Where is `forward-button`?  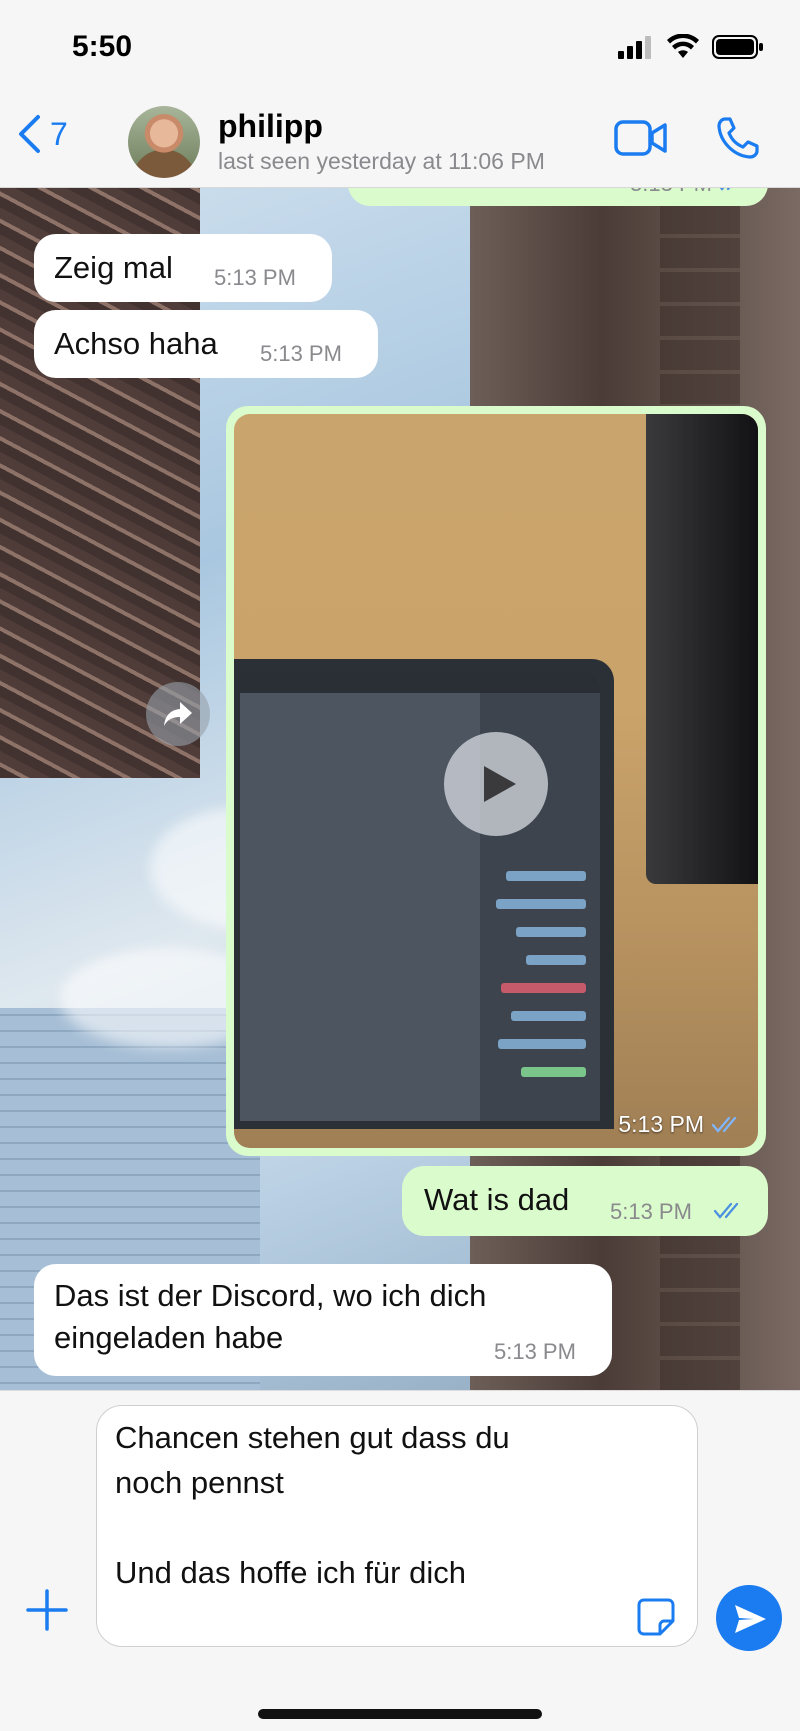 forward-button is located at coordinates (178, 714).